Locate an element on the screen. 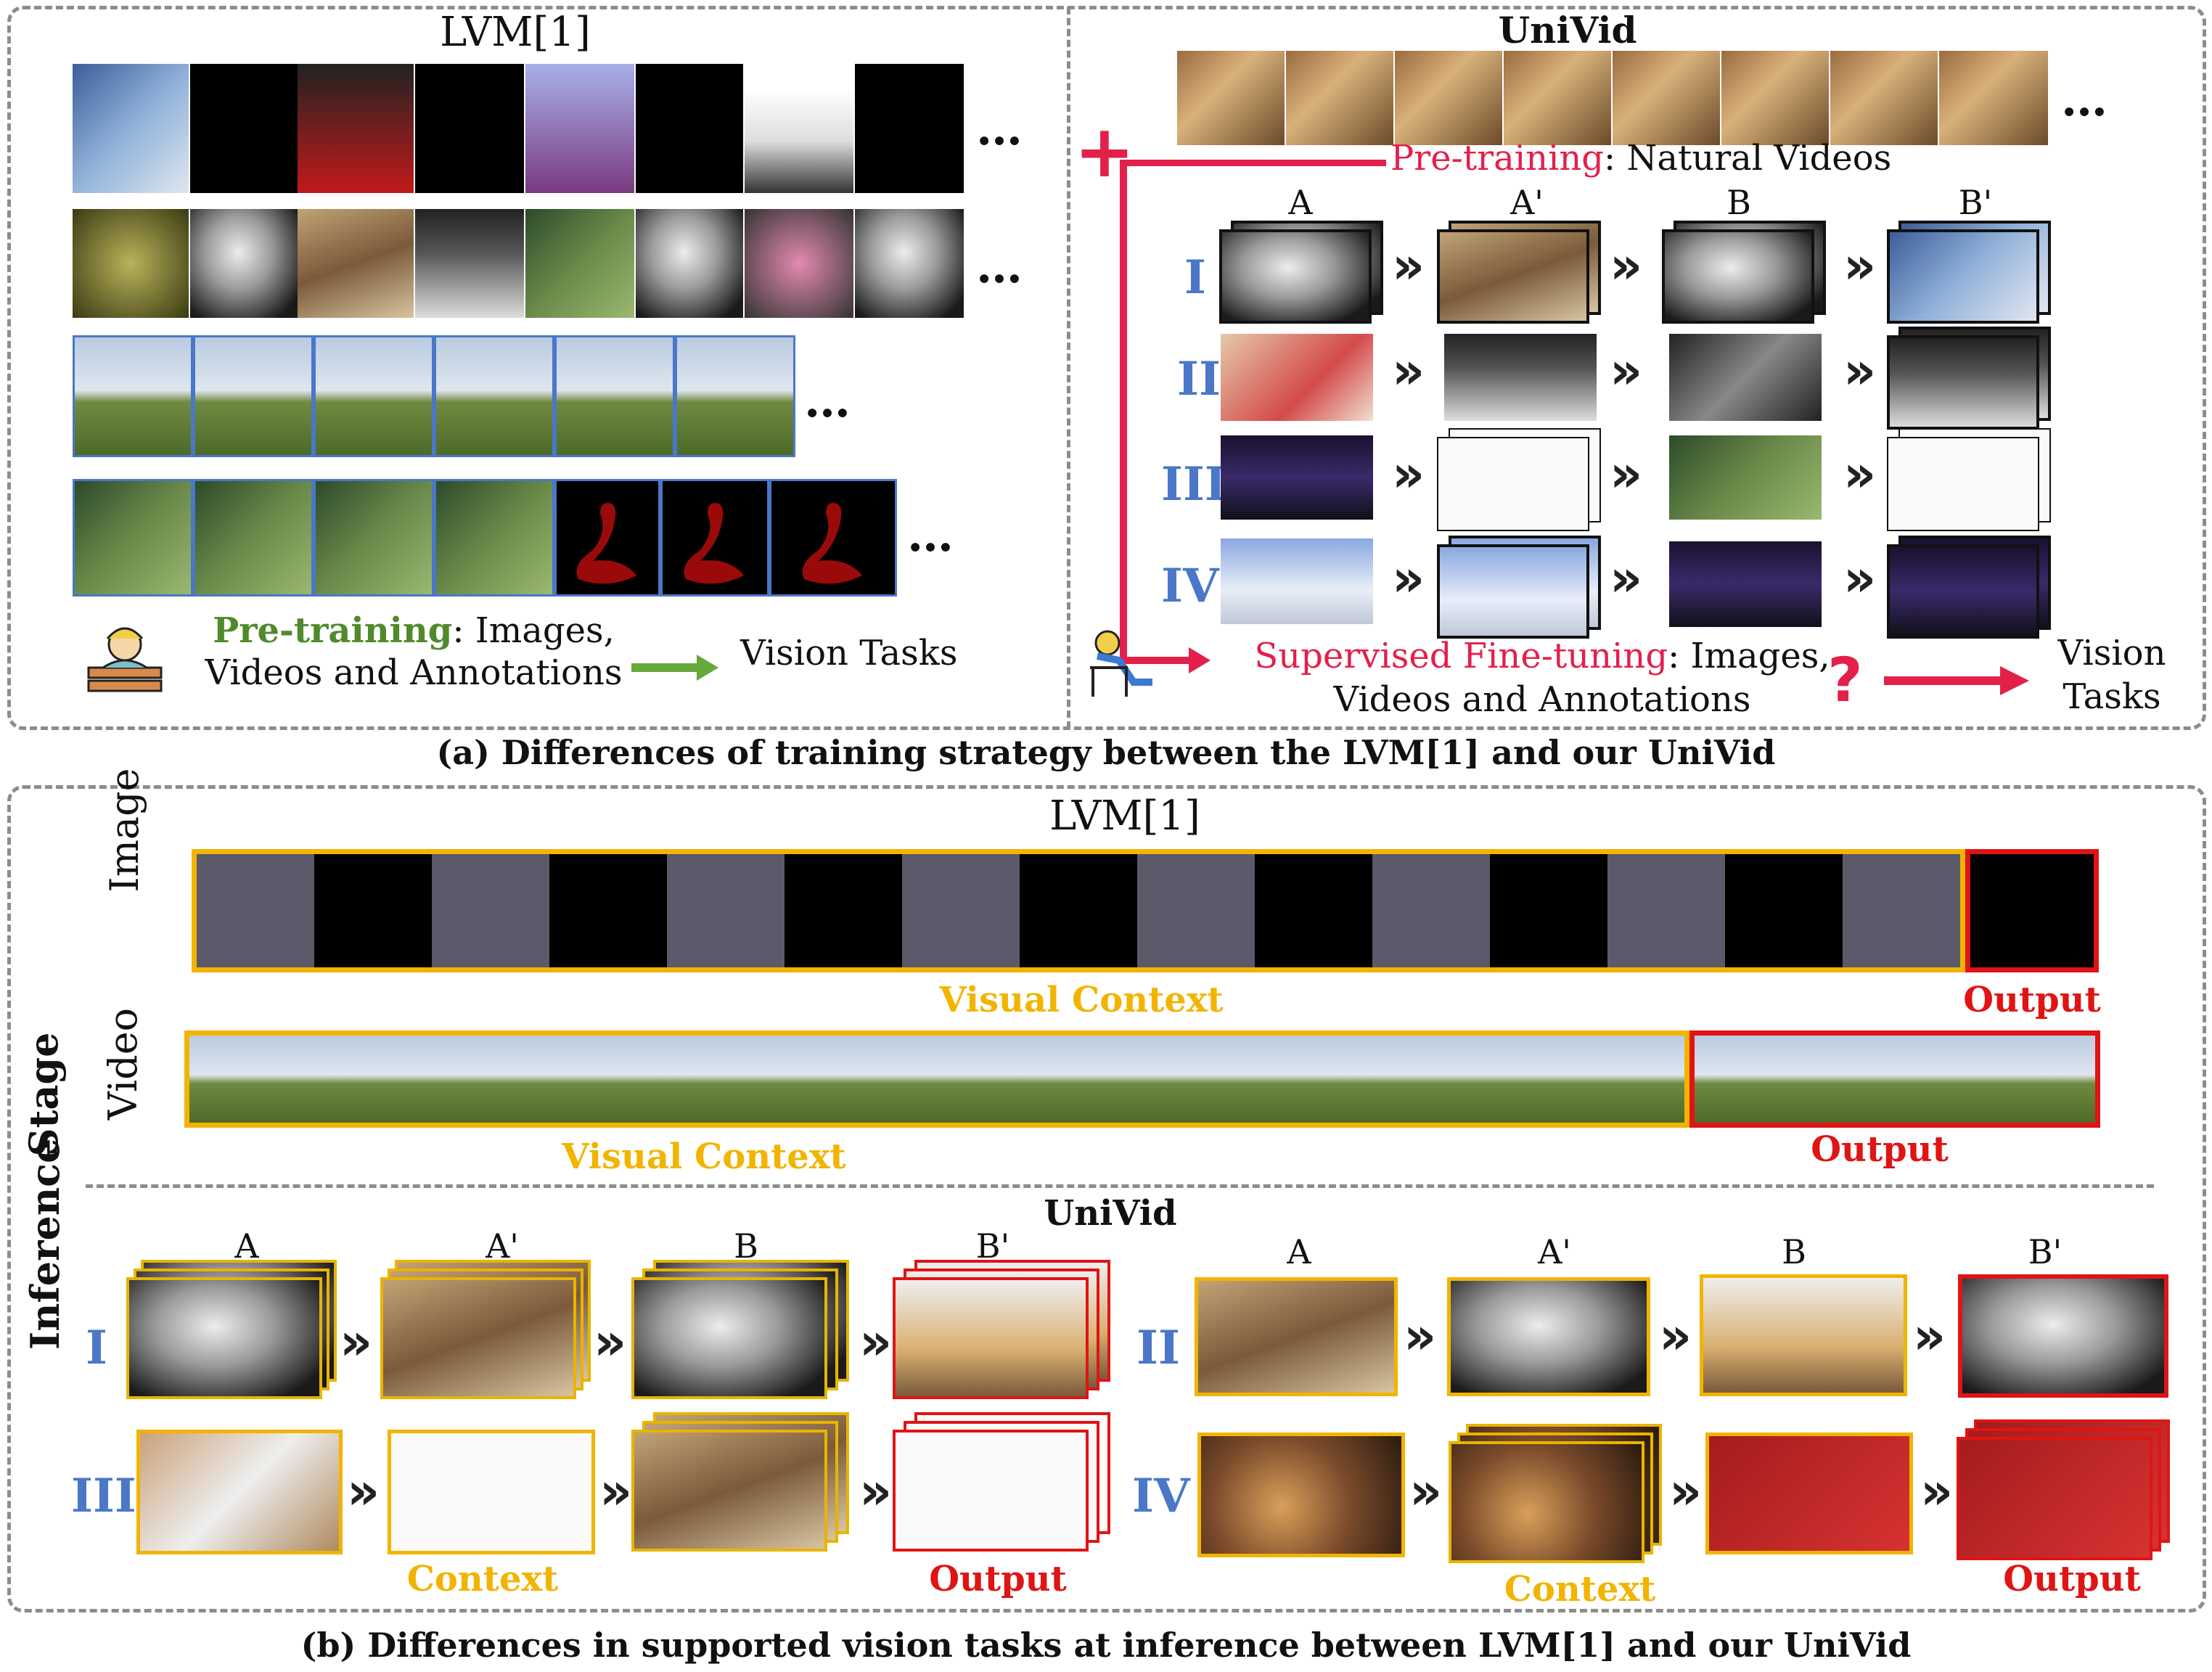  pretrain-left-label: Pre-training is located at coordinates (333, 630).